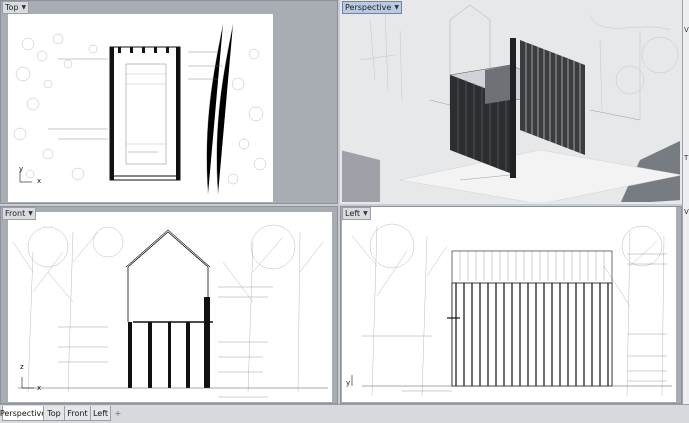 The height and width of the screenshot is (423, 689). Describe the element at coordinates (356, 213) in the screenshot. I see `viewport-title-left: Left ▼` at that location.